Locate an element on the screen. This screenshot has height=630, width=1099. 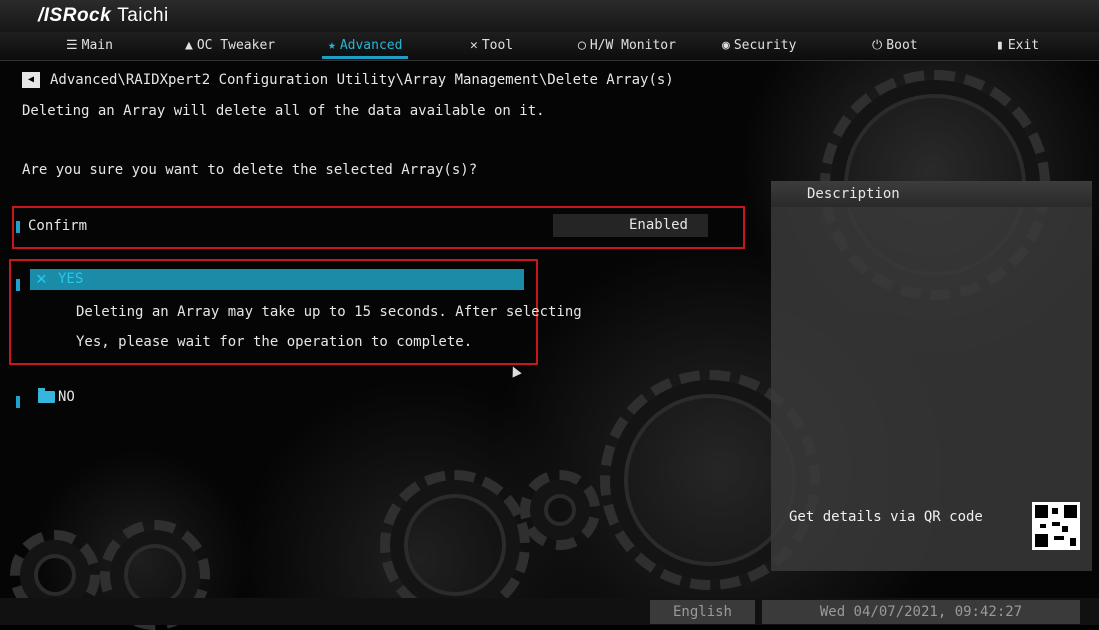
yes-option is located at coordinates (277, 279).